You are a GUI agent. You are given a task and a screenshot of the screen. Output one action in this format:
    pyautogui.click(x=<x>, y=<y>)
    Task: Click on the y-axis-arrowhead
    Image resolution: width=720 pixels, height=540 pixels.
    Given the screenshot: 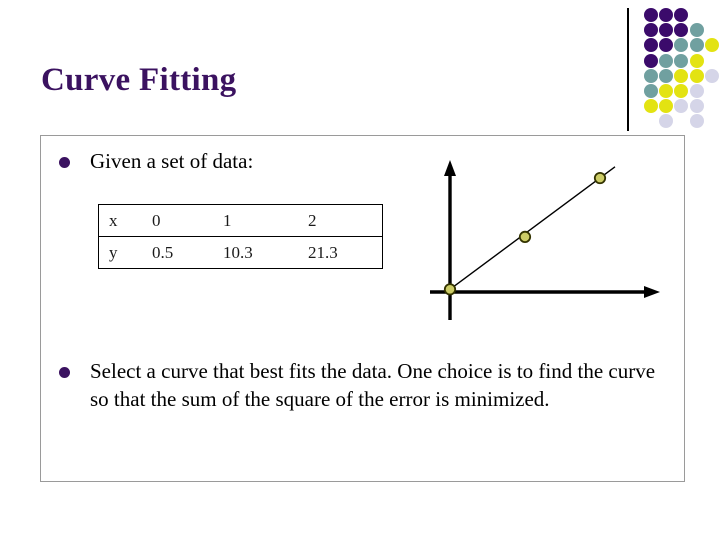 What is the action you would take?
    pyautogui.click(x=450, y=168)
    